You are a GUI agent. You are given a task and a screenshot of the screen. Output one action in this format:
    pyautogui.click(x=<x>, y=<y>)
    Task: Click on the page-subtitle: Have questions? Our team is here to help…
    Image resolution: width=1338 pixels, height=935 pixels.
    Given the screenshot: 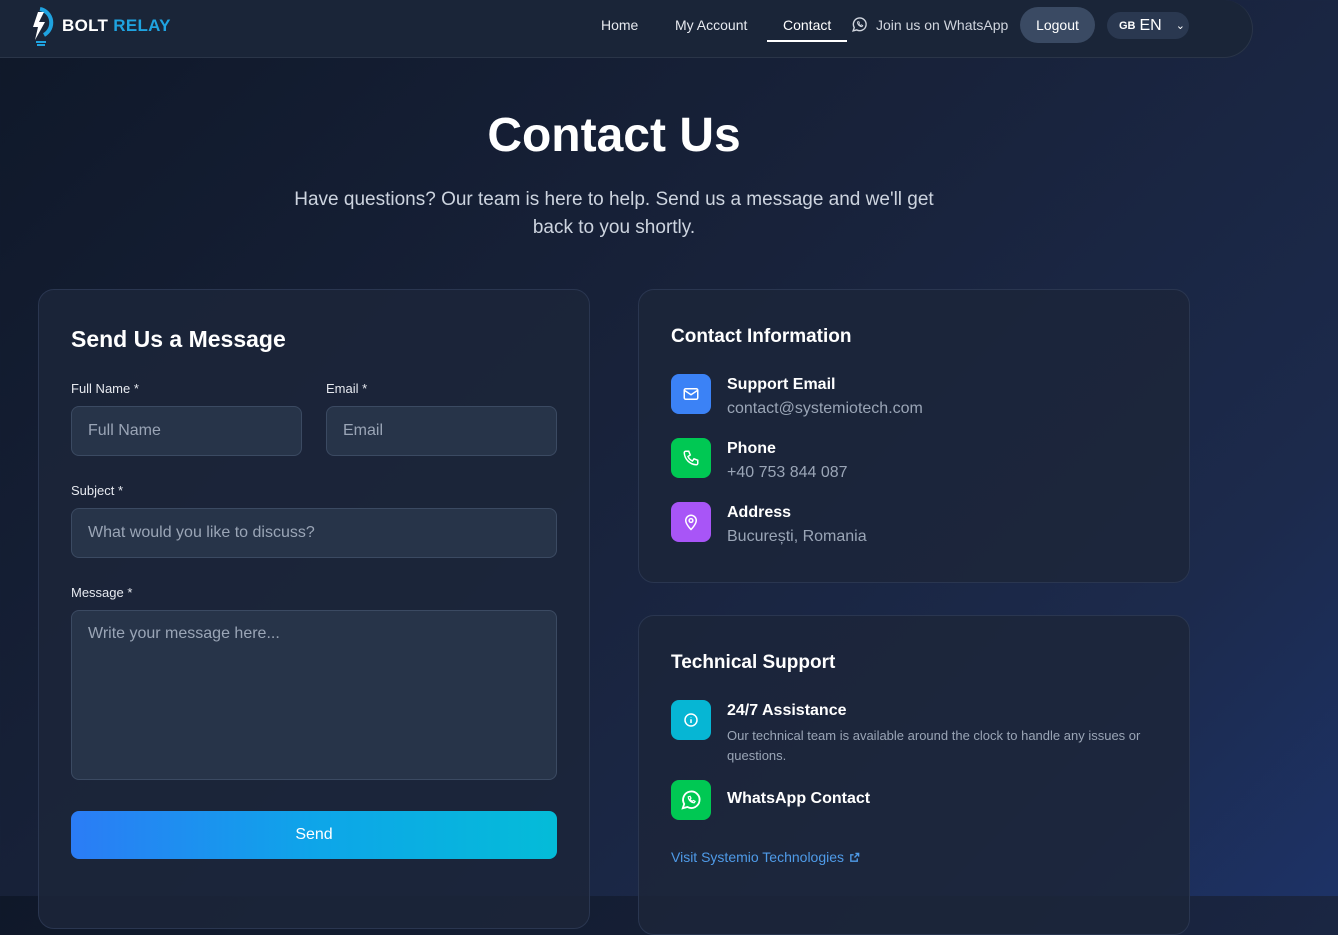 What is the action you would take?
    pyautogui.click(x=614, y=213)
    